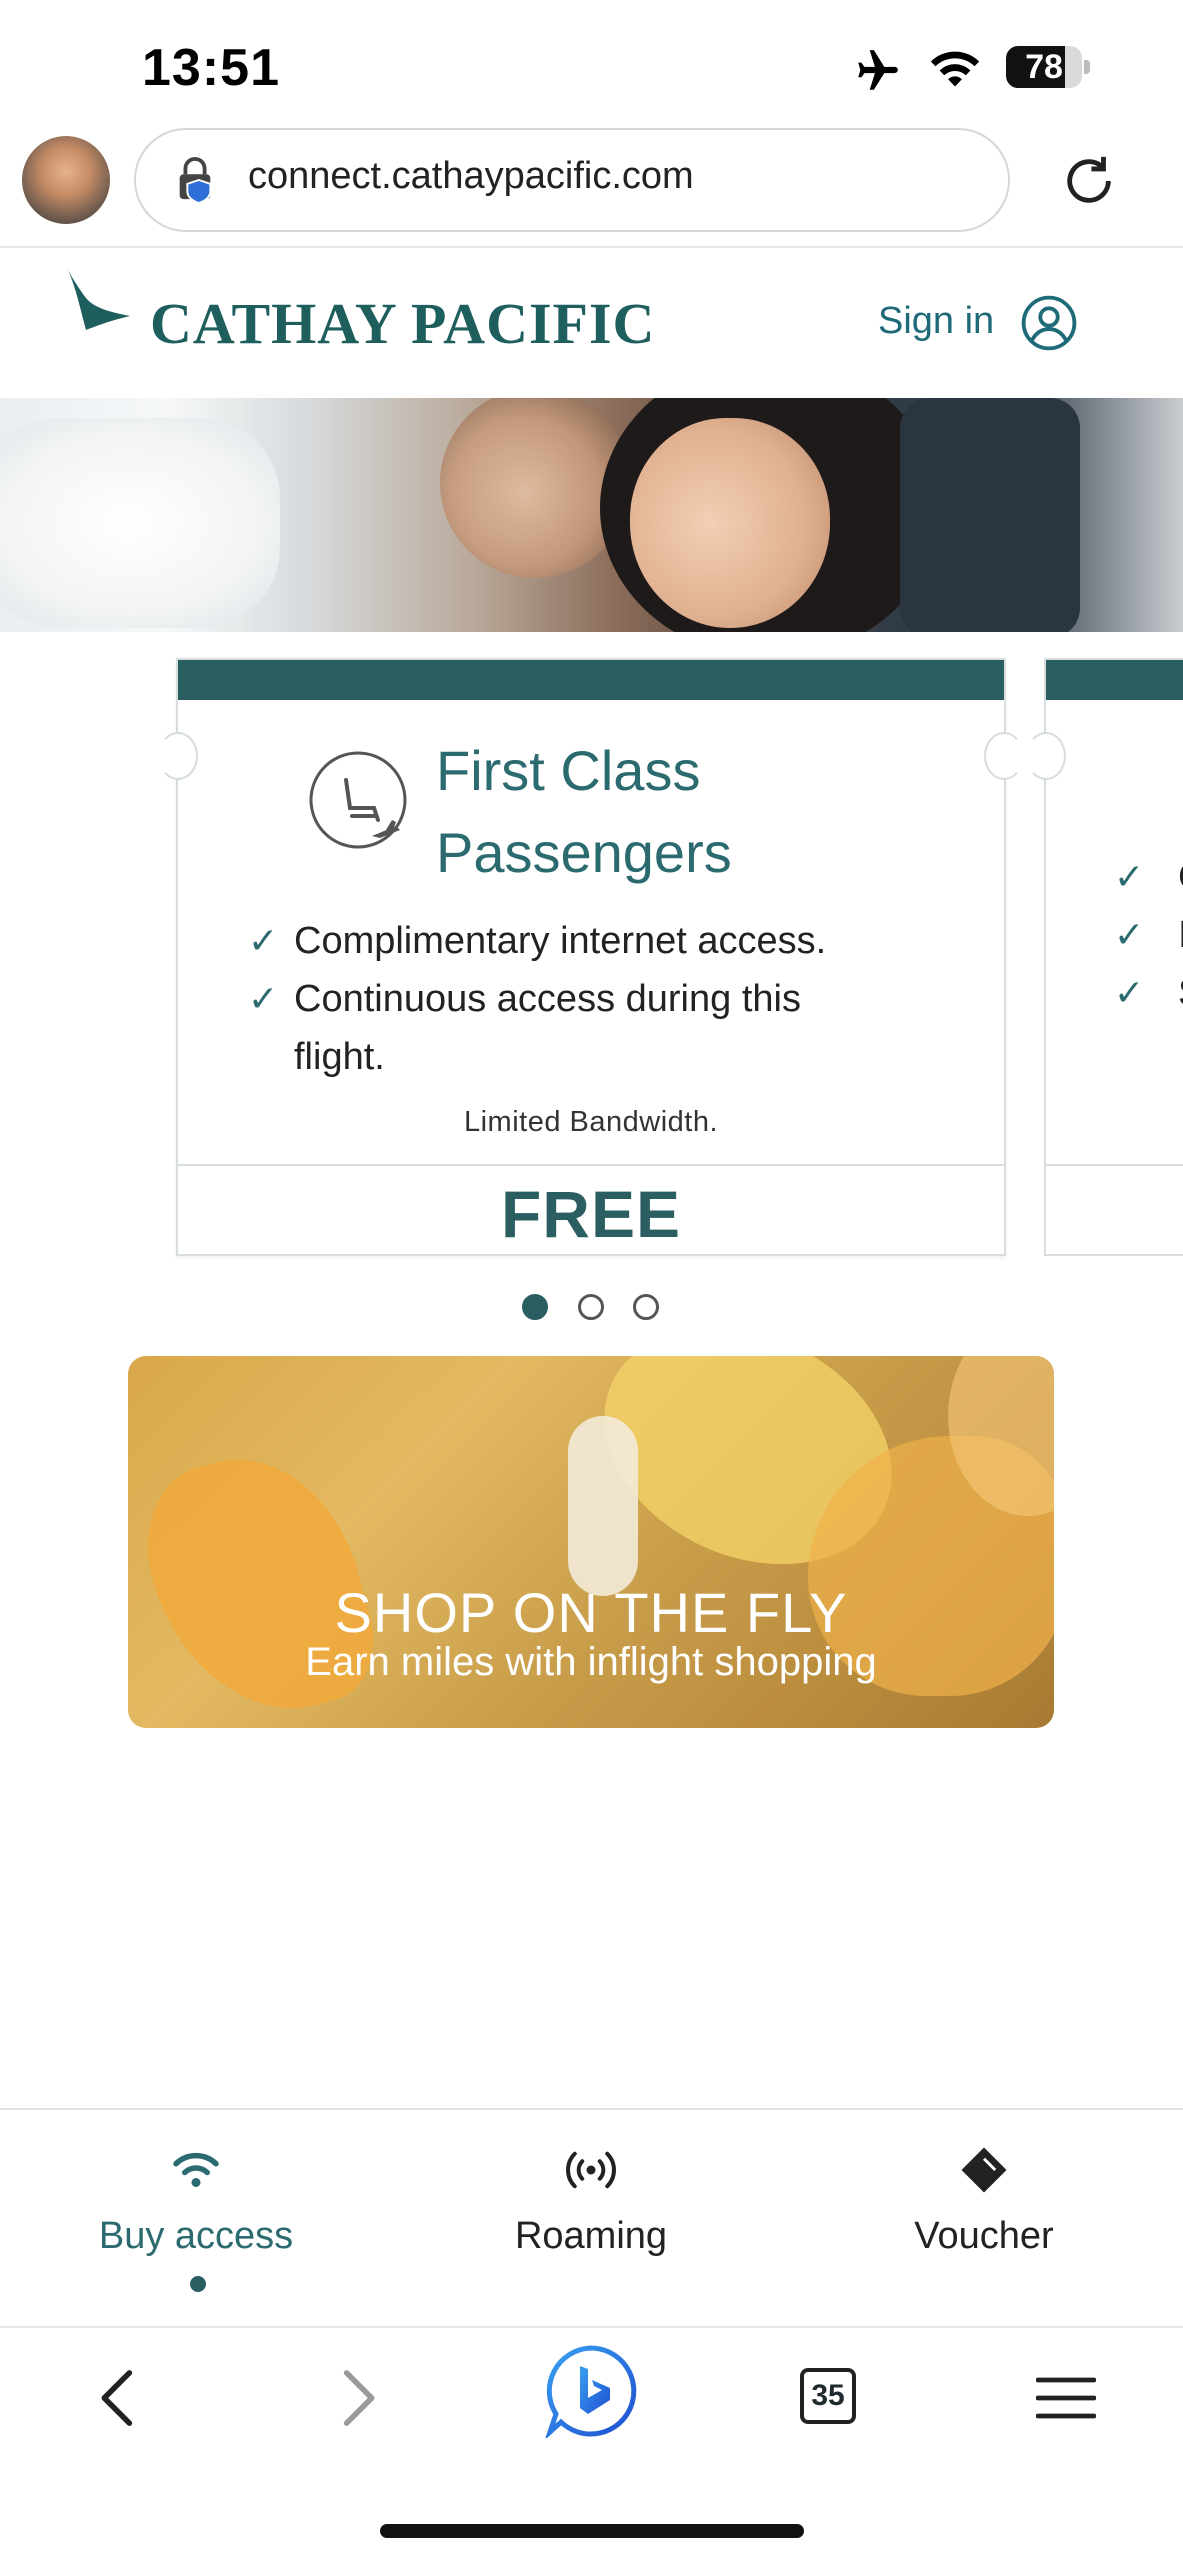 This screenshot has height=2560, width=1183. I want to click on battery-level: 78, so click(1044, 67).